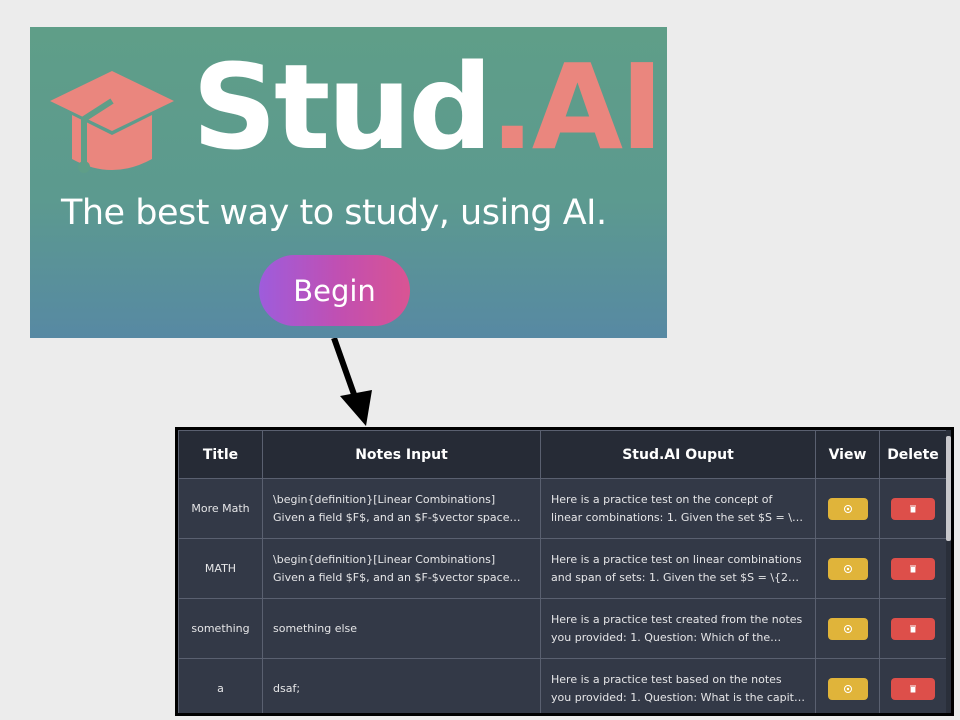 Image resolution: width=960 pixels, height=720 pixels. I want to click on logo: Stud.AI, so click(354, 117).